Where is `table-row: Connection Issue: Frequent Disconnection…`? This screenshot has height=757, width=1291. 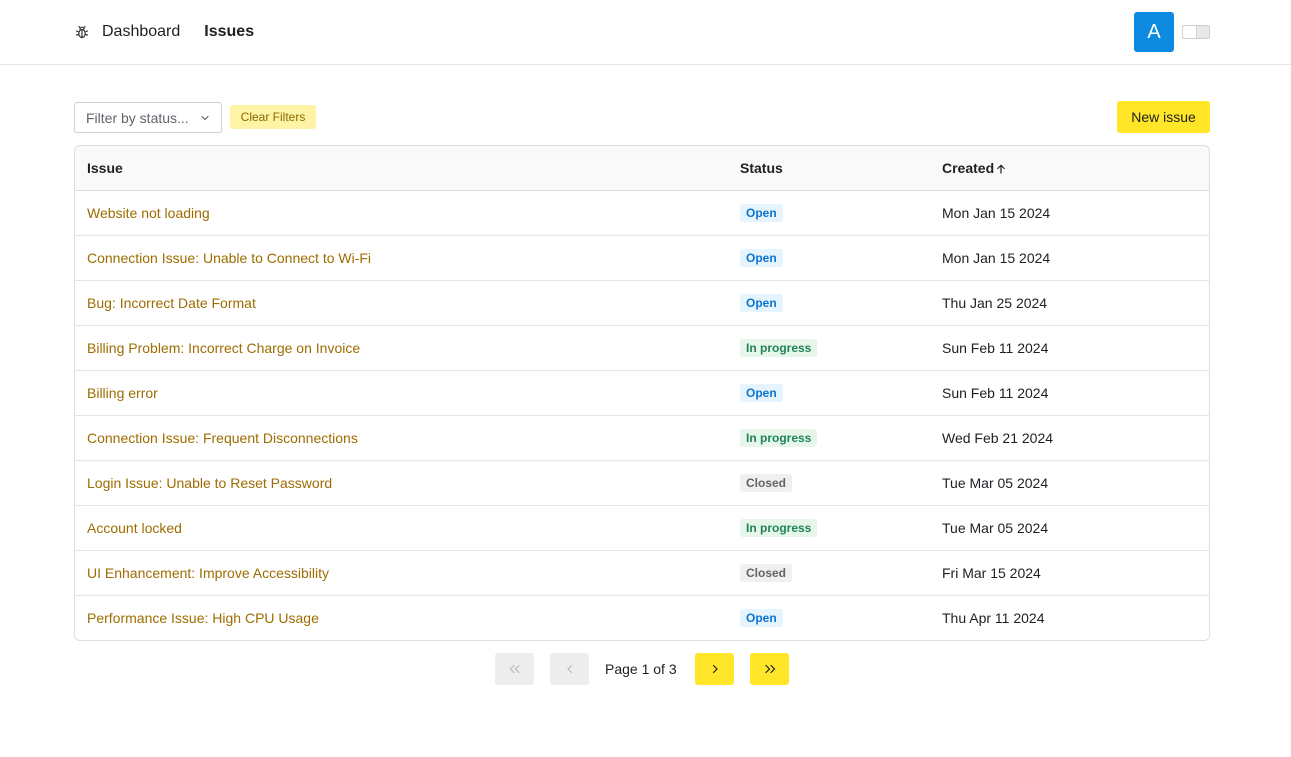
table-row: Connection Issue: Frequent Disconnection… is located at coordinates (642, 438).